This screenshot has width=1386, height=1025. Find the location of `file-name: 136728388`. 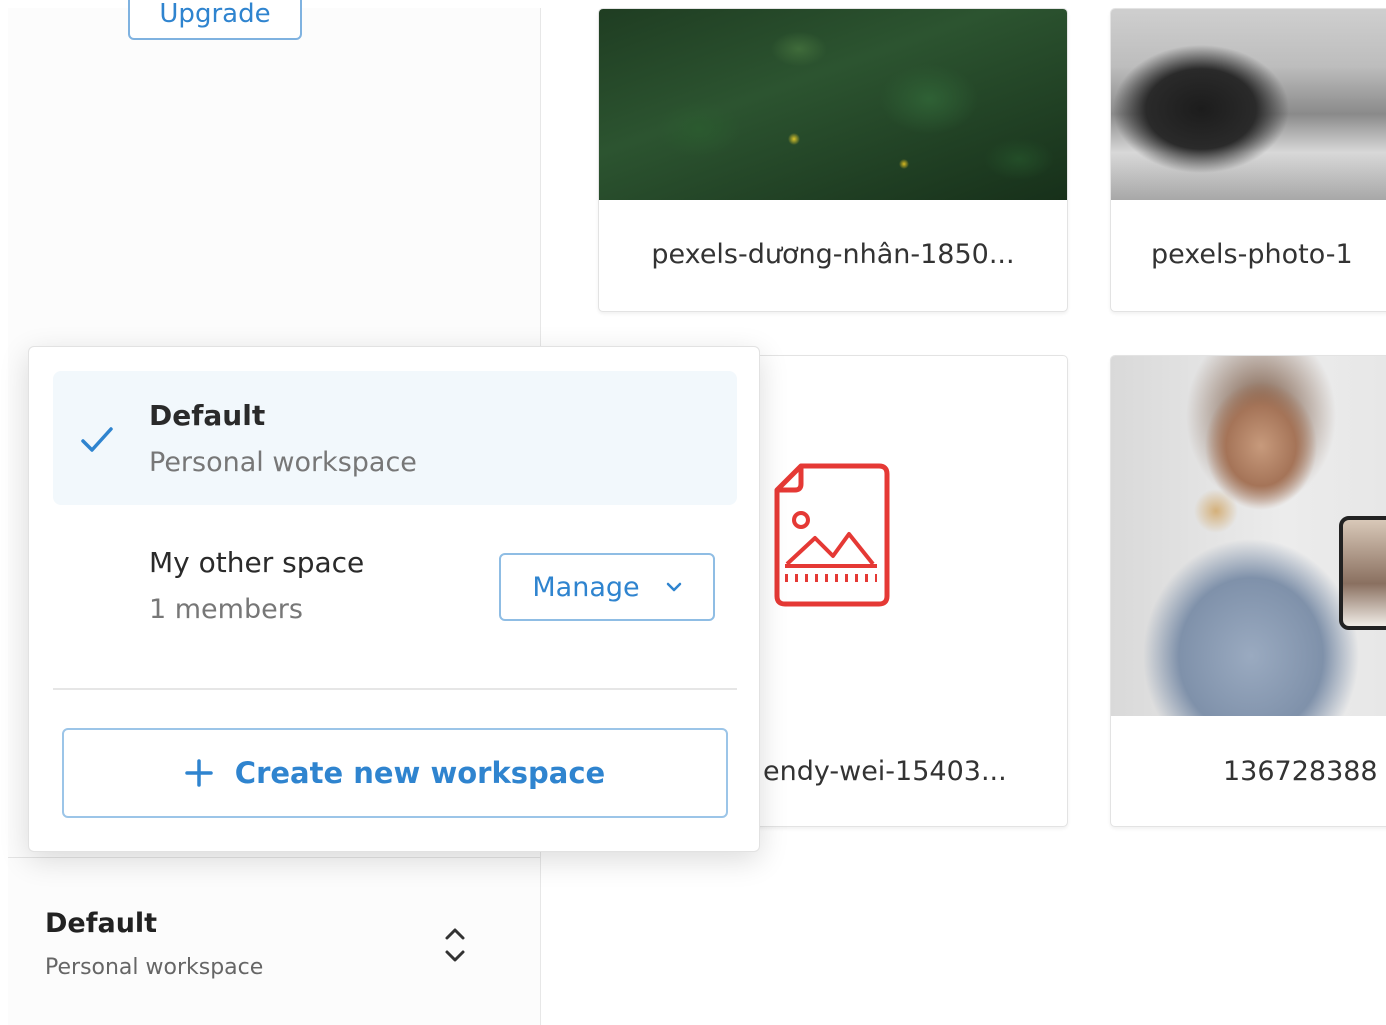

file-name: 136728388 is located at coordinates (1300, 771).